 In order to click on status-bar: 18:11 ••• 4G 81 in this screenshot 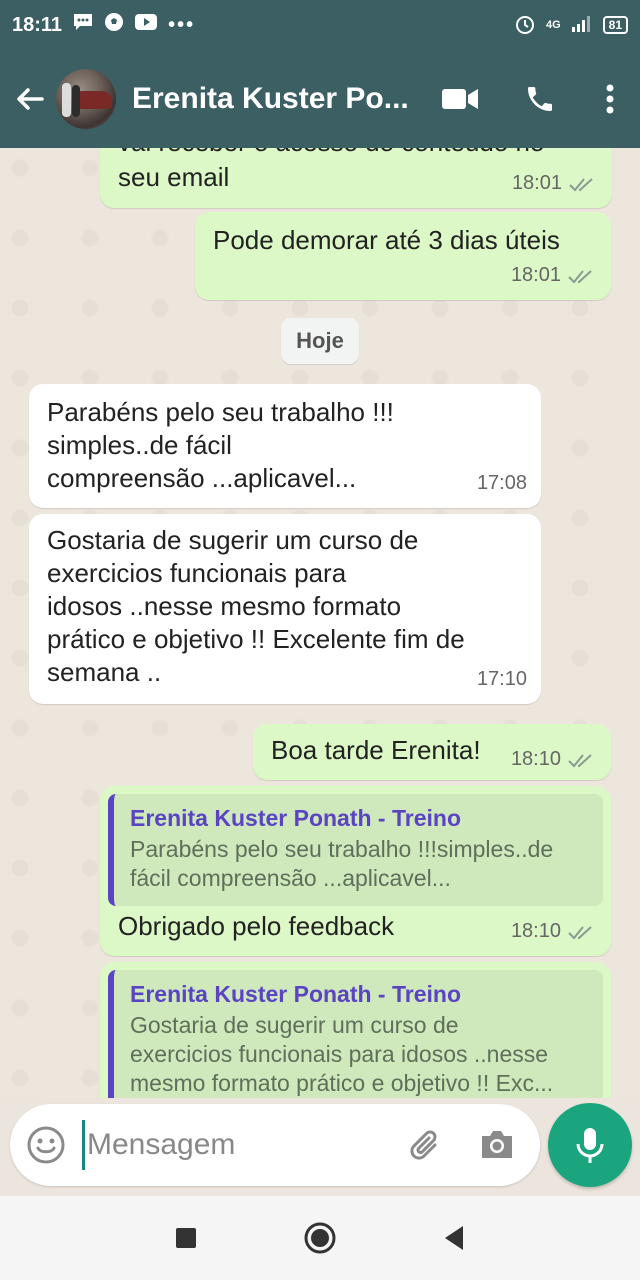, I will do `click(320, 25)`.